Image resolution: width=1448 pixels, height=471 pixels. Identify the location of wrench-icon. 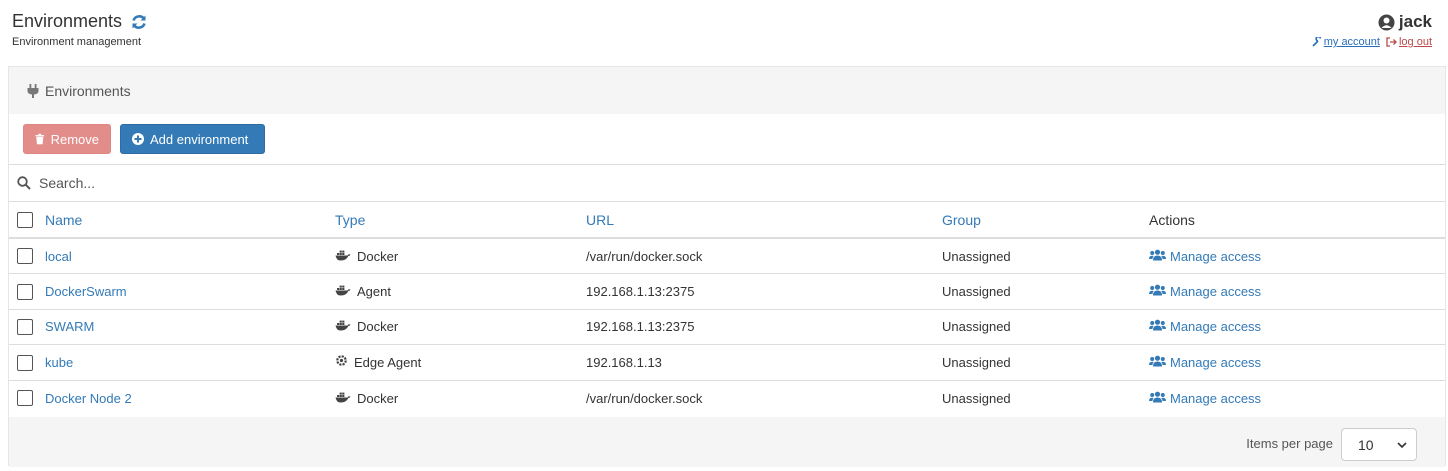
(1317, 42).